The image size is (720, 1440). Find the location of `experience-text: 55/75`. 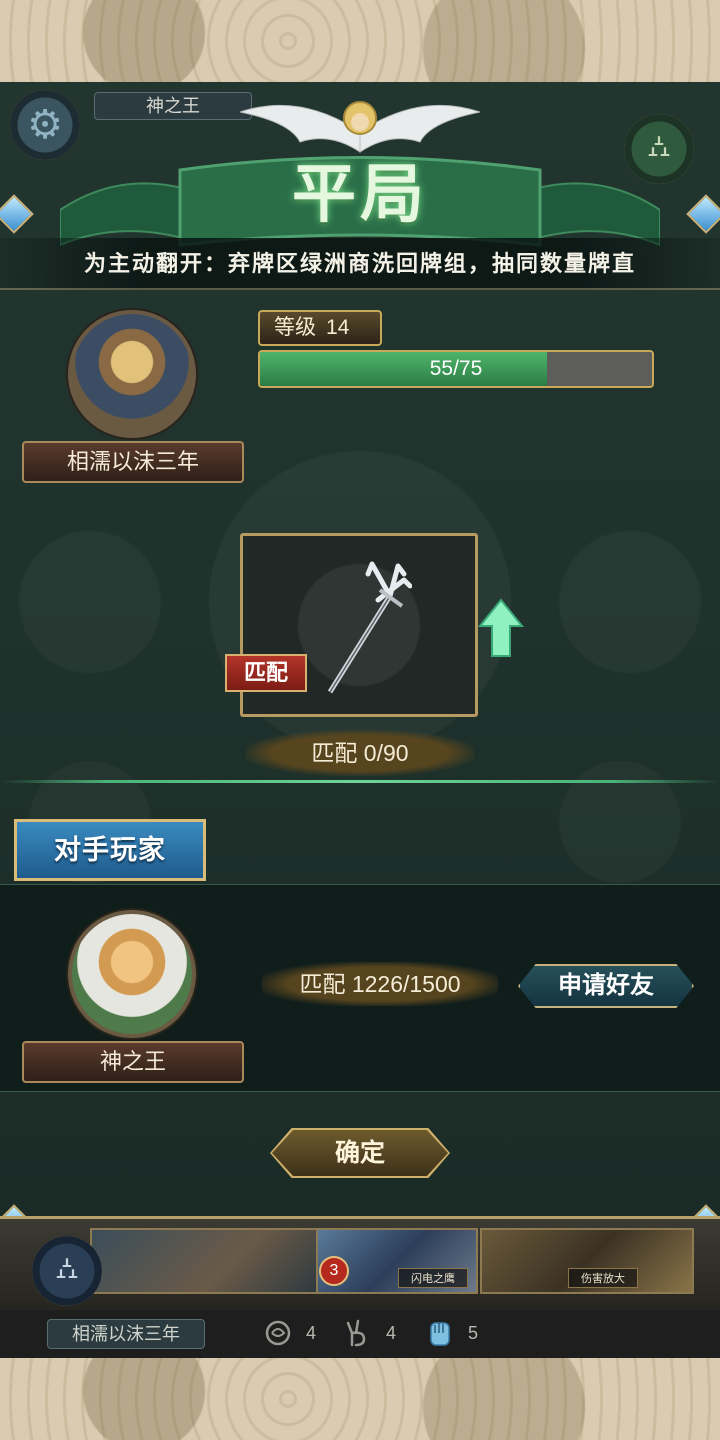

experience-text: 55/75 is located at coordinates (456, 368).